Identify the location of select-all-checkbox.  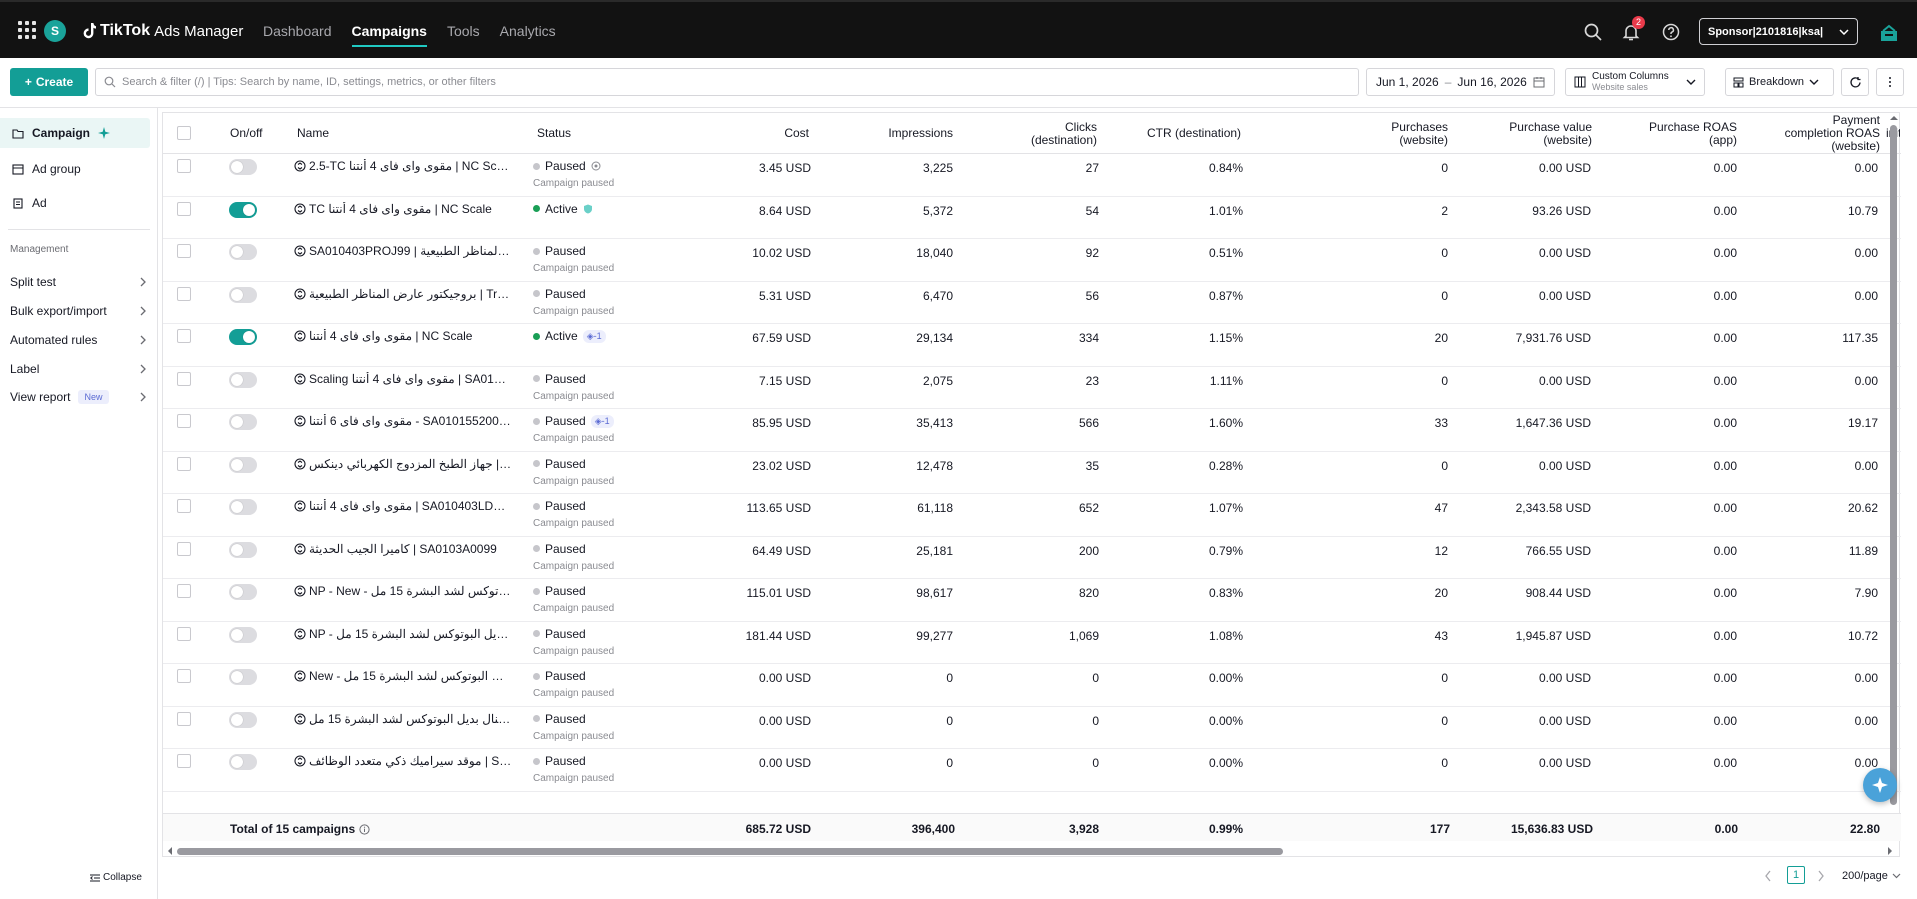
(184, 133).